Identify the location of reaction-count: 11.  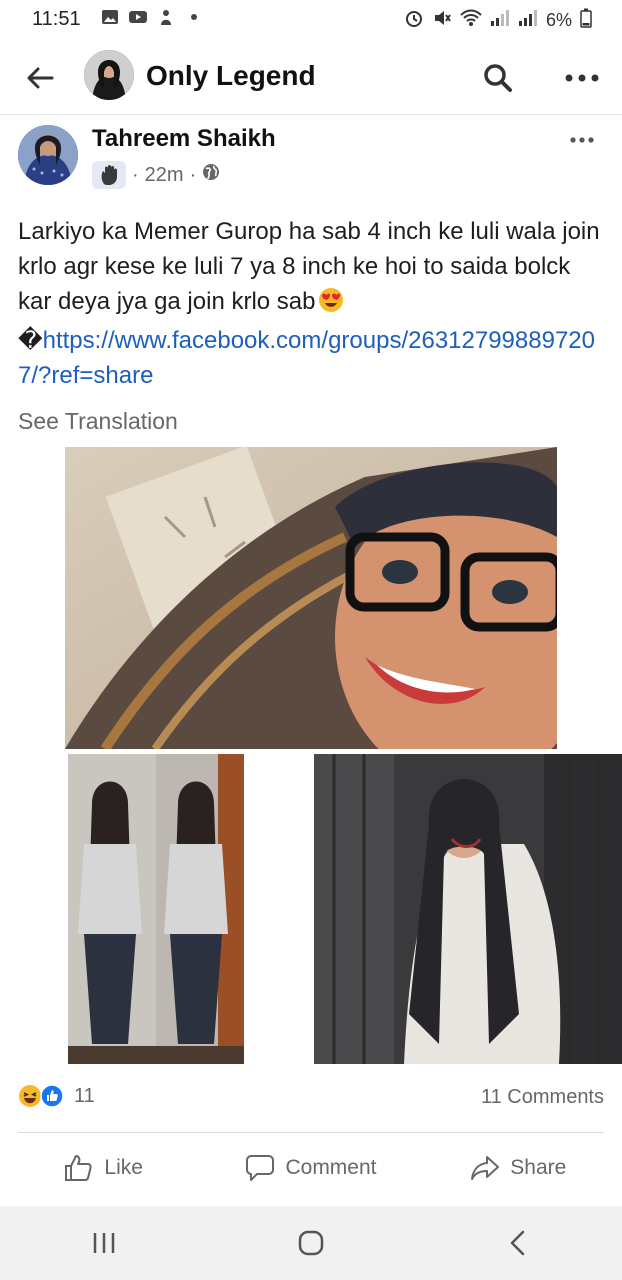
(84, 1095).